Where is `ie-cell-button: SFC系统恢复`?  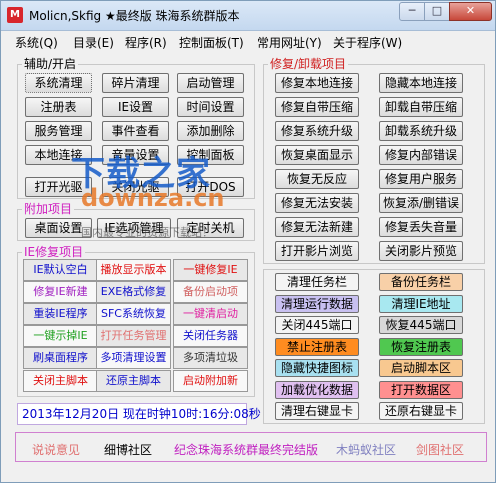 ie-cell-button: SFC系统恢复 is located at coordinates (133, 314).